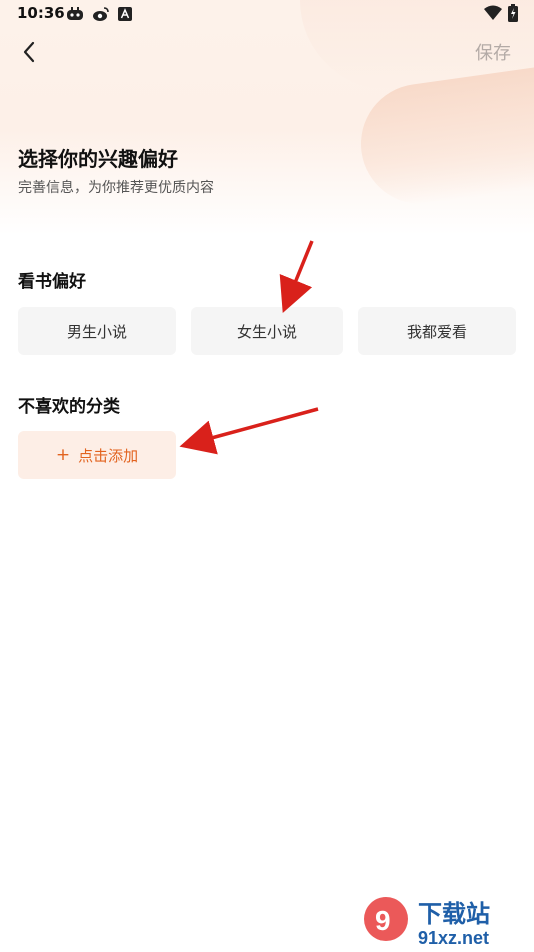 The height and width of the screenshot is (952, 534). I want to click on battery-charging-icon, so click(513, 15).